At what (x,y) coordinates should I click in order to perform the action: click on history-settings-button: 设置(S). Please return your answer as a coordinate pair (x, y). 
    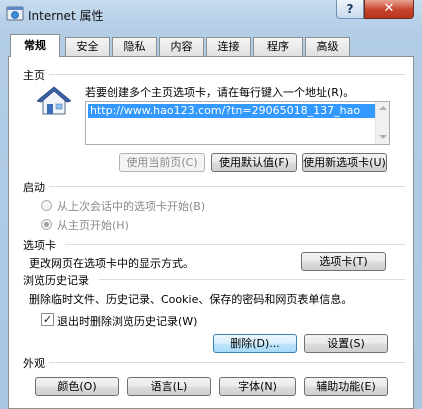
    Looking at the image, I should click on (346, 343).